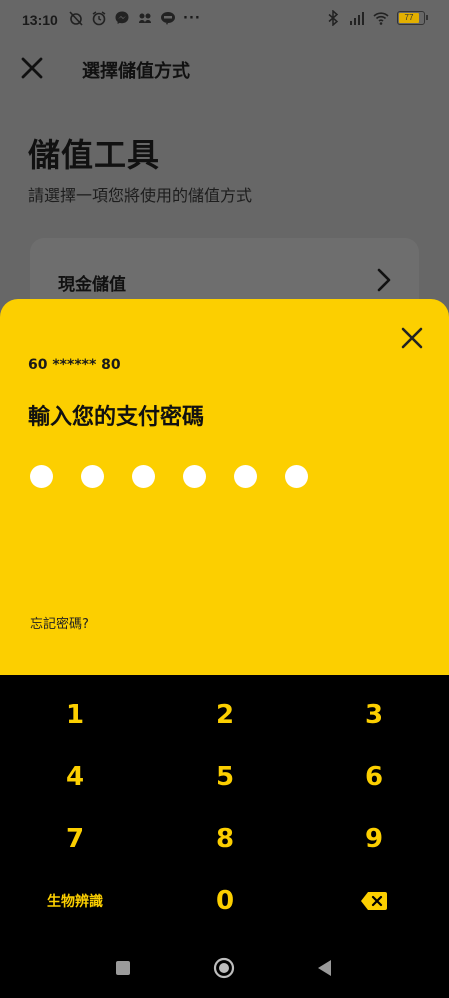  Describe the element at coordinates (123, 968) in the screenshot. I see `recents-icon` at that location.